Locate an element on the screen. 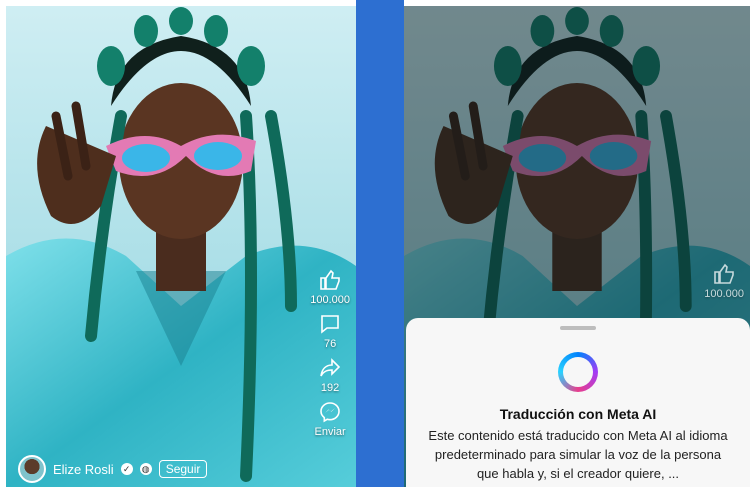 The height and width of the screenshot is (487, 750). avatar is located at coordinates (32, 469).